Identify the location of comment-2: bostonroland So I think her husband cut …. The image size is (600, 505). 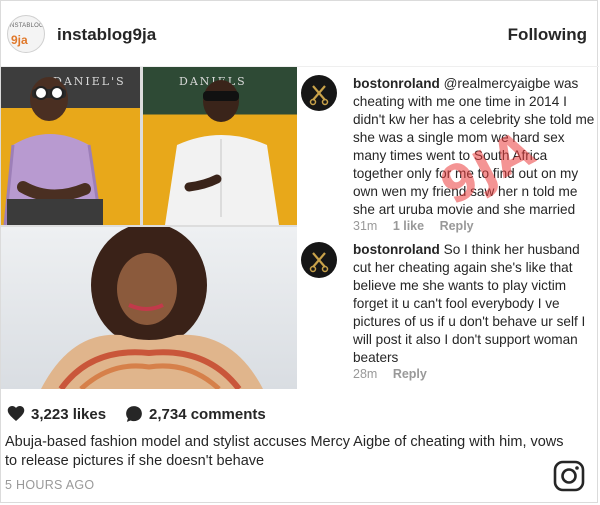
(475, 304).